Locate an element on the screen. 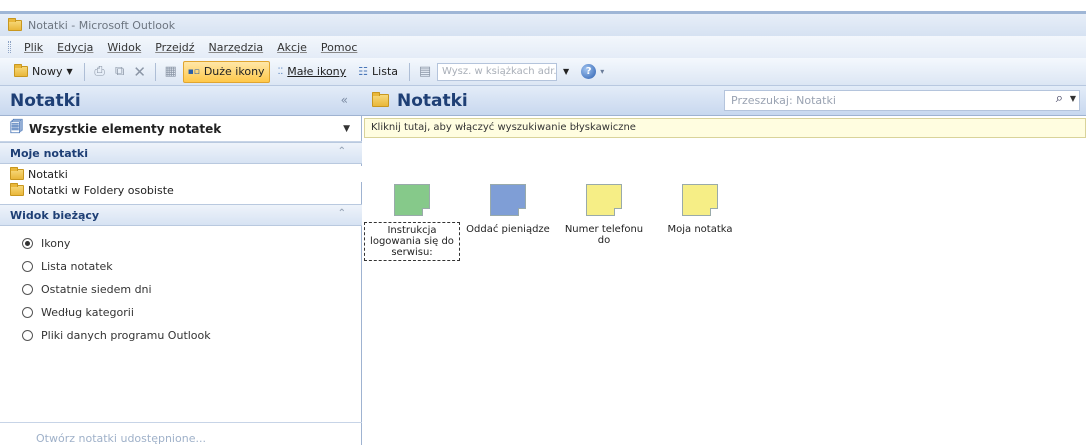 The height and width of the screenshot is (445, 1086). collapse-pane-icon: « is located at coordinates (344, 100).